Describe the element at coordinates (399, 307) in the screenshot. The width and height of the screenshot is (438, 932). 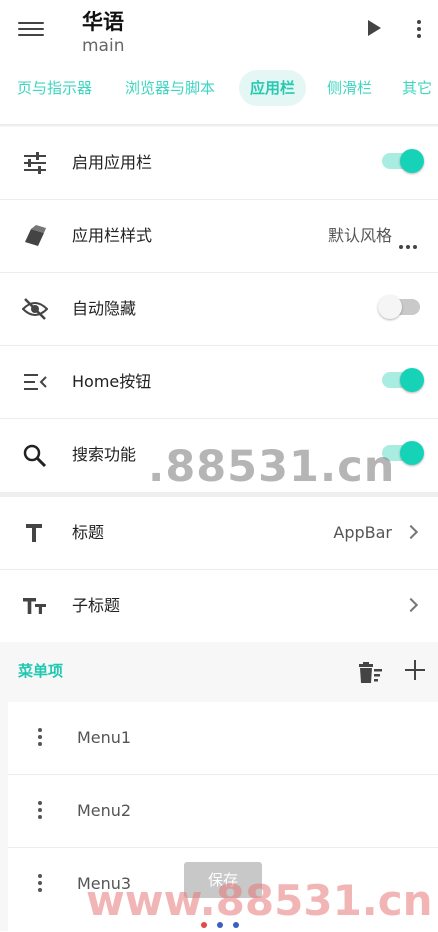
I see `auto-hide-toggle` at that location.